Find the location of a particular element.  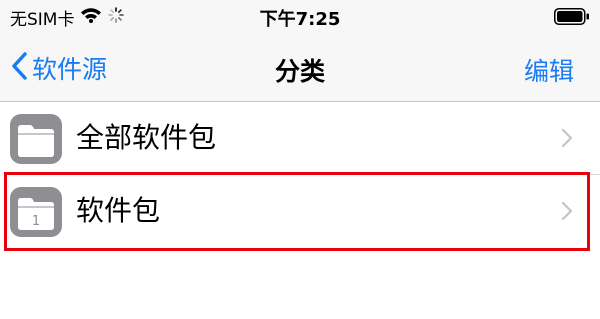

list-item-label: 全部软件包 is located at coordinates (146, 137).